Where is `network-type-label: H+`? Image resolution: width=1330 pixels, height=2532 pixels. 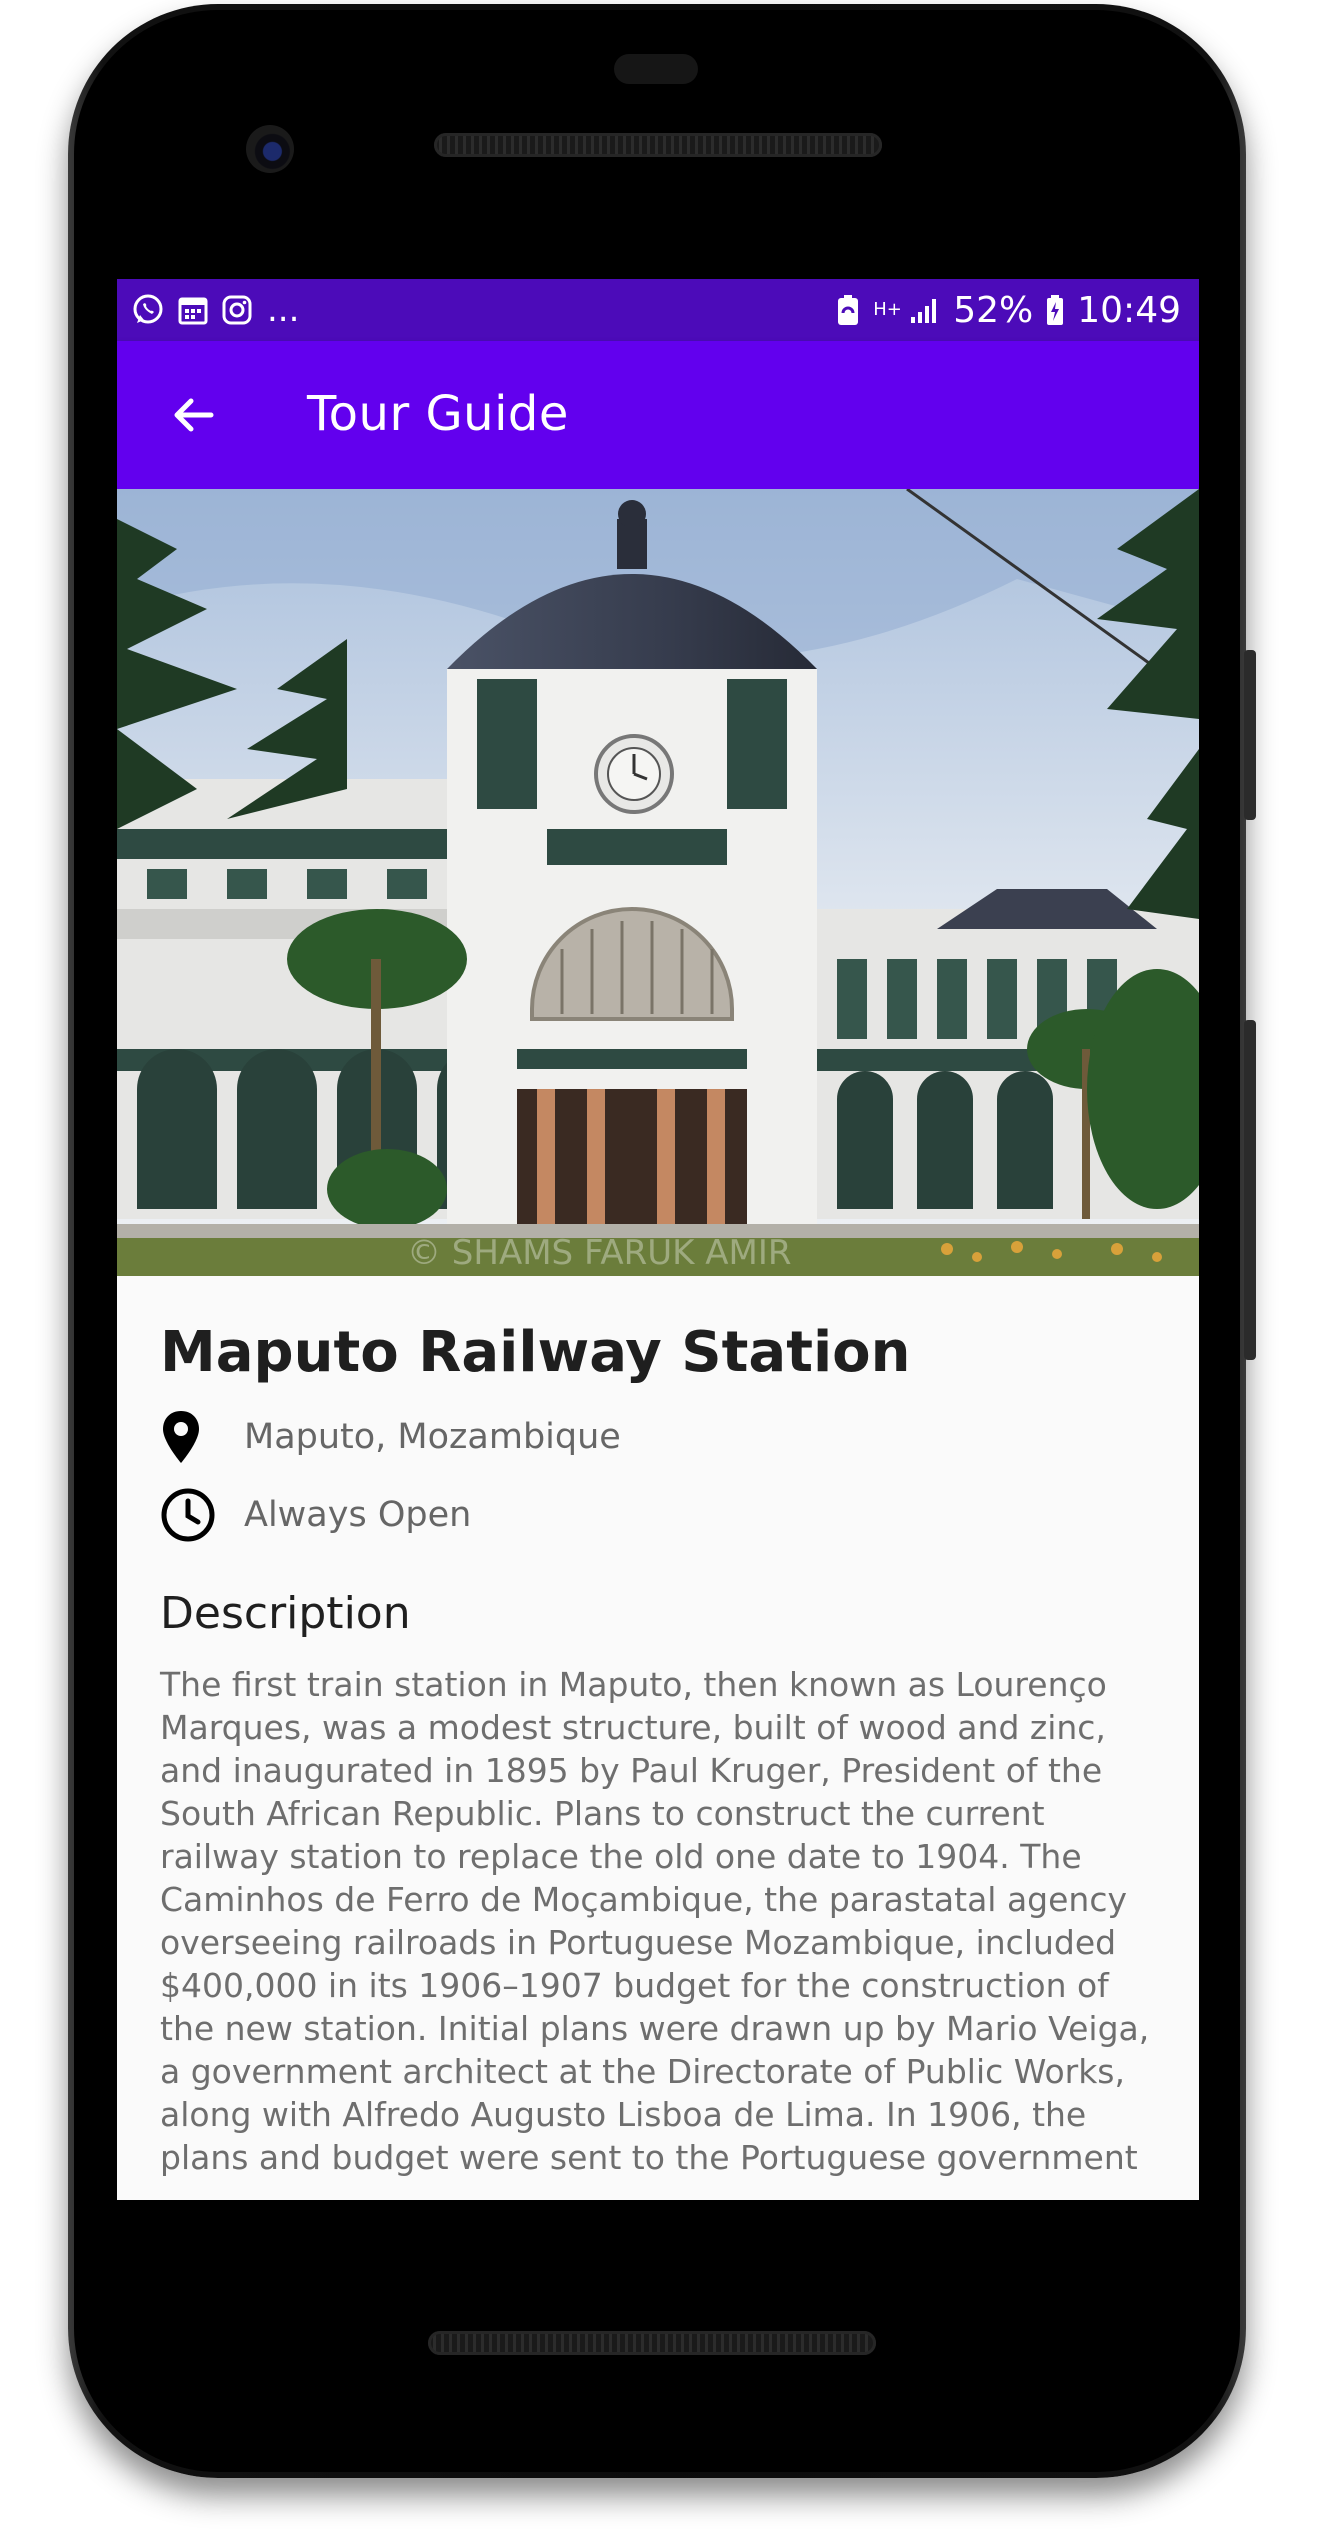 network-type-label: H+ is located at coordinates (887, 309).